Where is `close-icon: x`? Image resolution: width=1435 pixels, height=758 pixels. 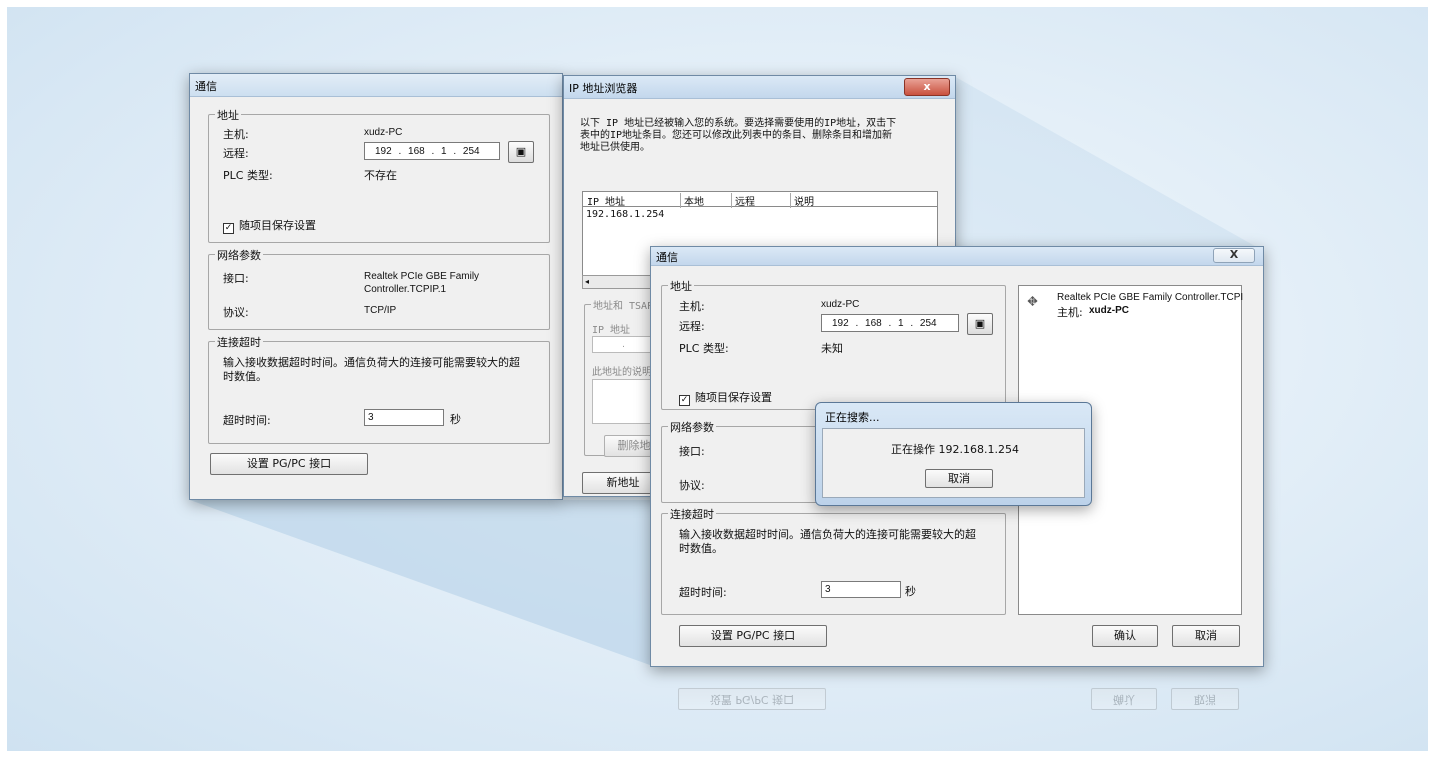
close-icon: x is located at coordinates (927, 87).